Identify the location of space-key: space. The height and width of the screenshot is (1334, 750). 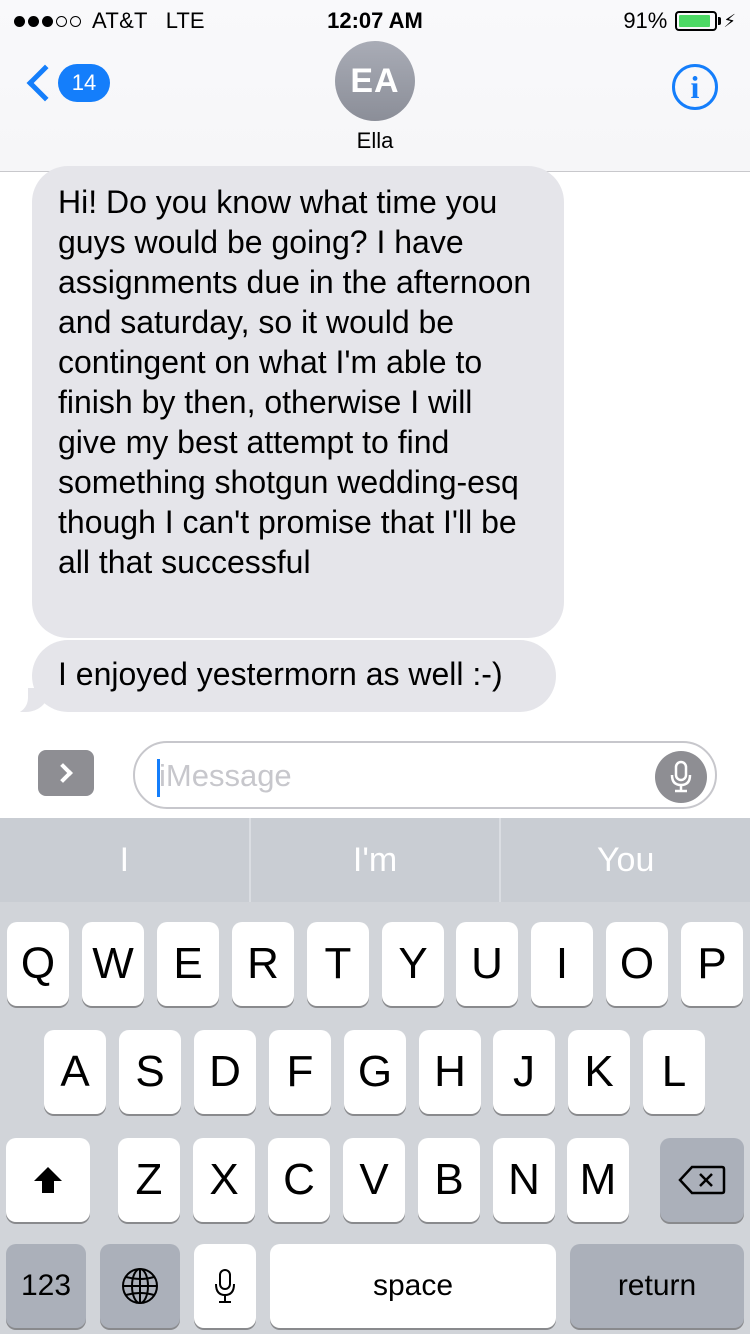
(413, 1286).